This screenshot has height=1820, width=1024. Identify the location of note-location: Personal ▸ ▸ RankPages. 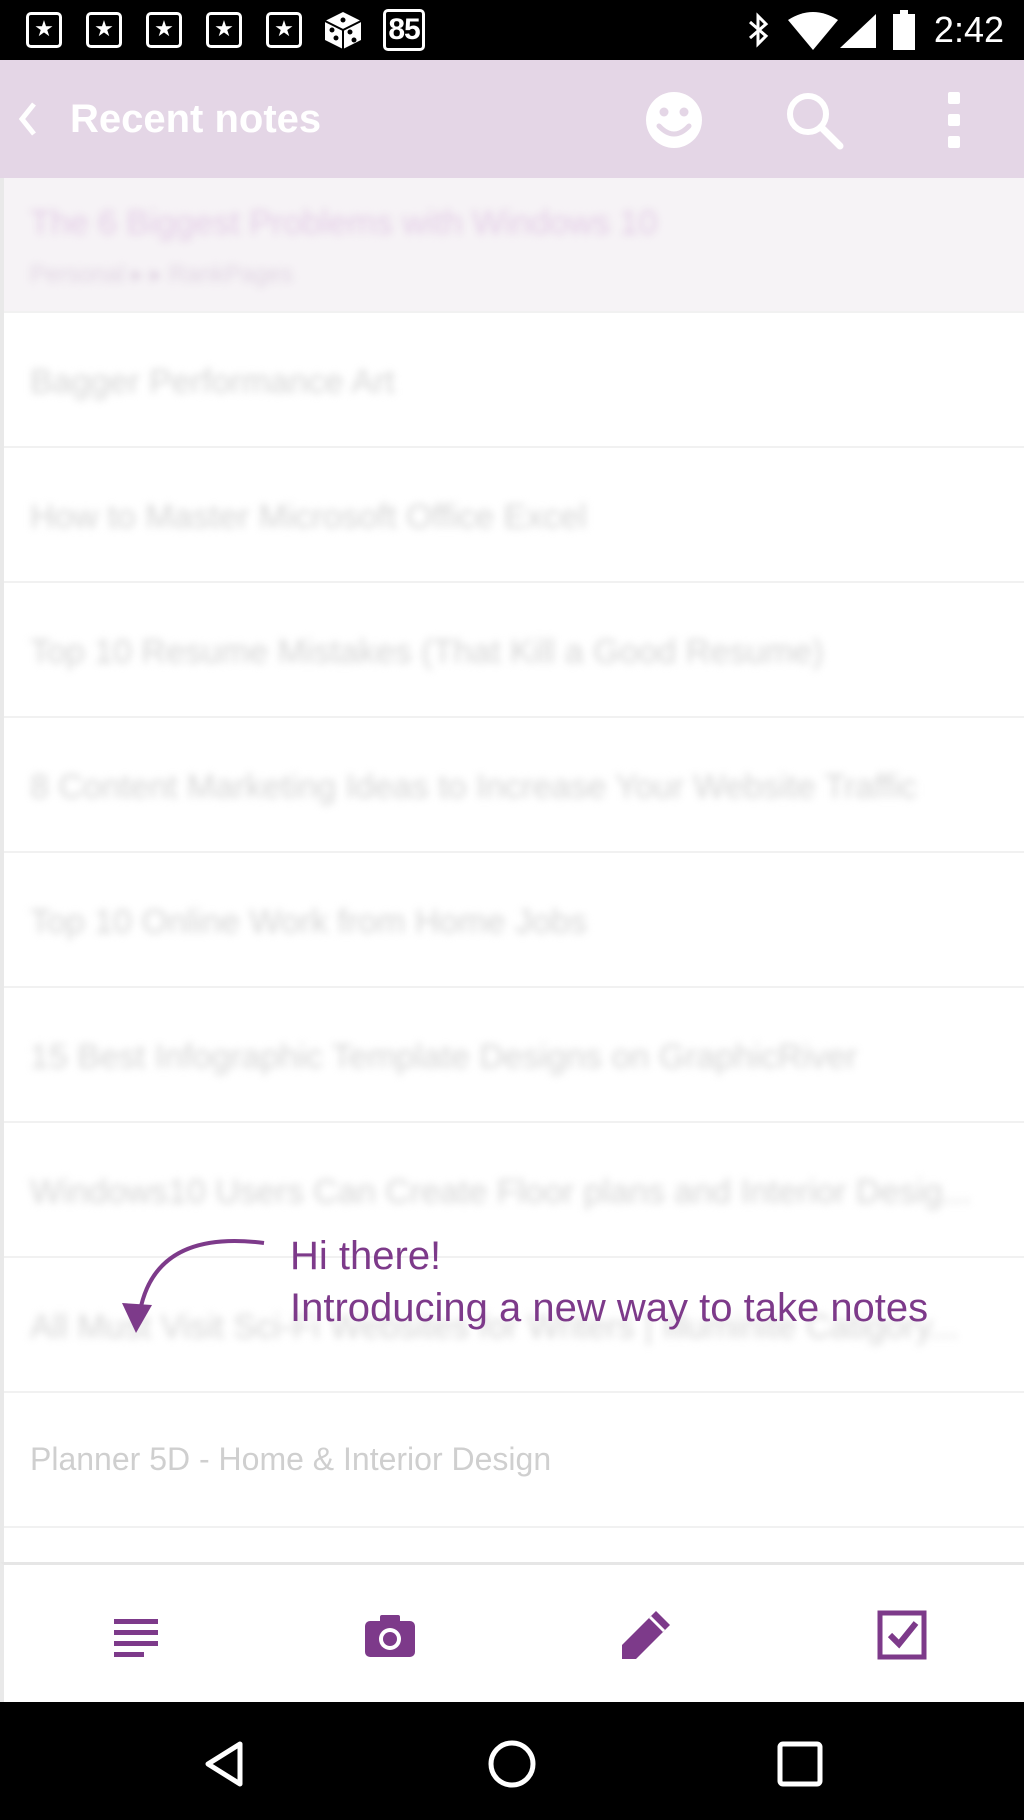
(161, 274).